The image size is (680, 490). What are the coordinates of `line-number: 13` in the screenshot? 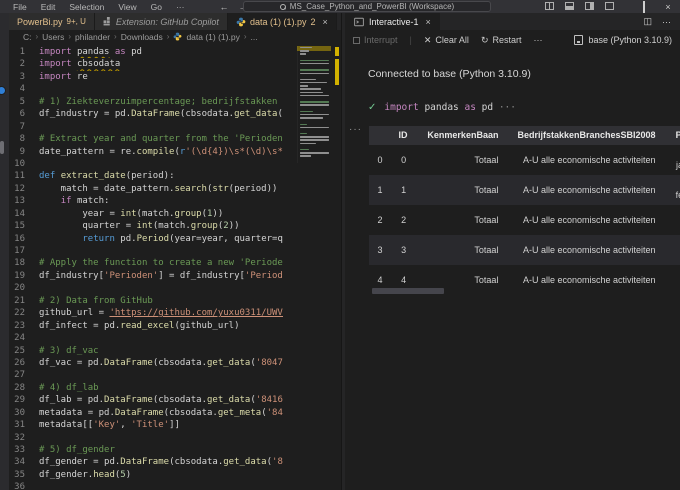 It's located at (19, 201).